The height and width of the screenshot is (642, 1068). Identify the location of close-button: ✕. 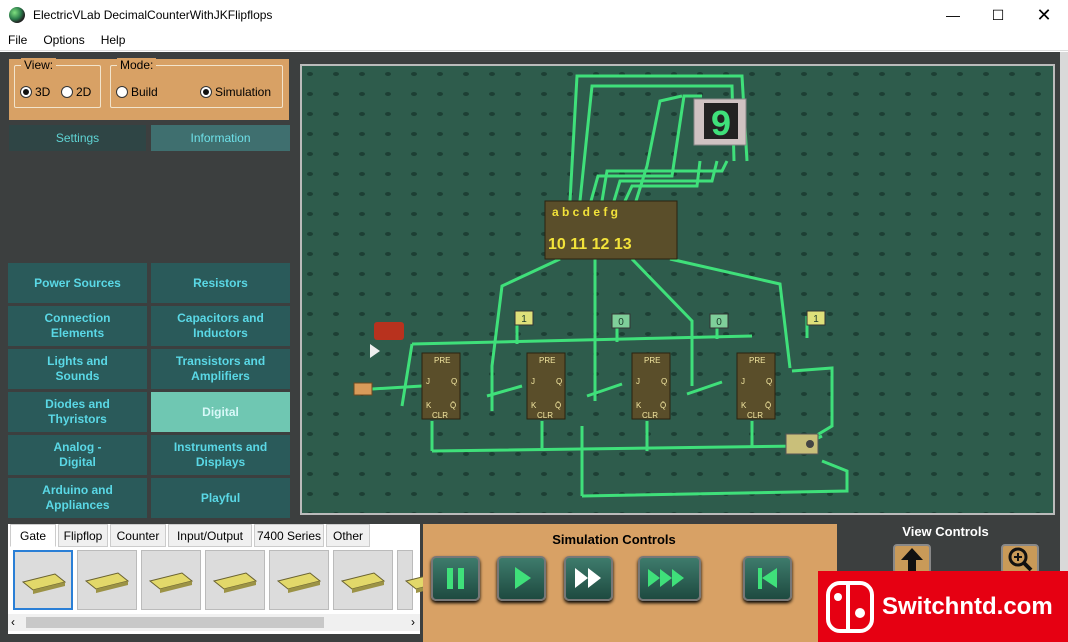
(1044, 15).